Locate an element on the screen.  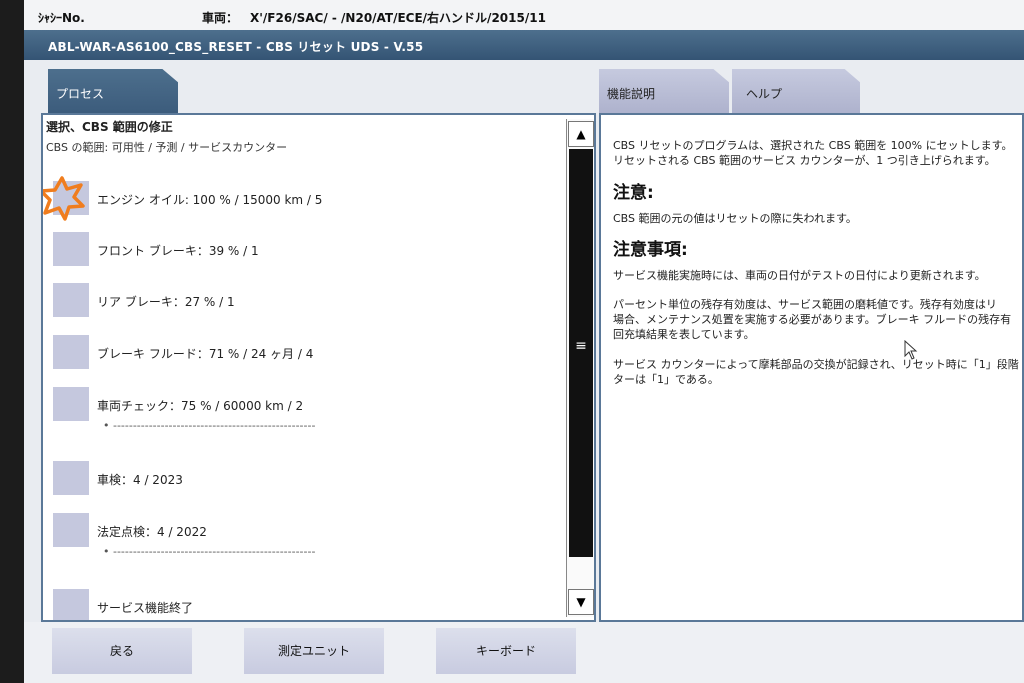
step-label: フロント ブレーキ：39 % / 1 is located at coordinates (178, 251).